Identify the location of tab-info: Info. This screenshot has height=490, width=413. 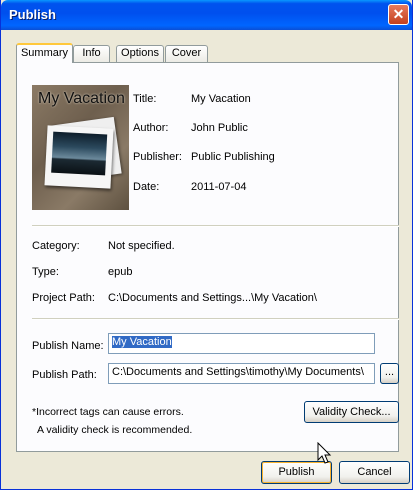
(91, 53).